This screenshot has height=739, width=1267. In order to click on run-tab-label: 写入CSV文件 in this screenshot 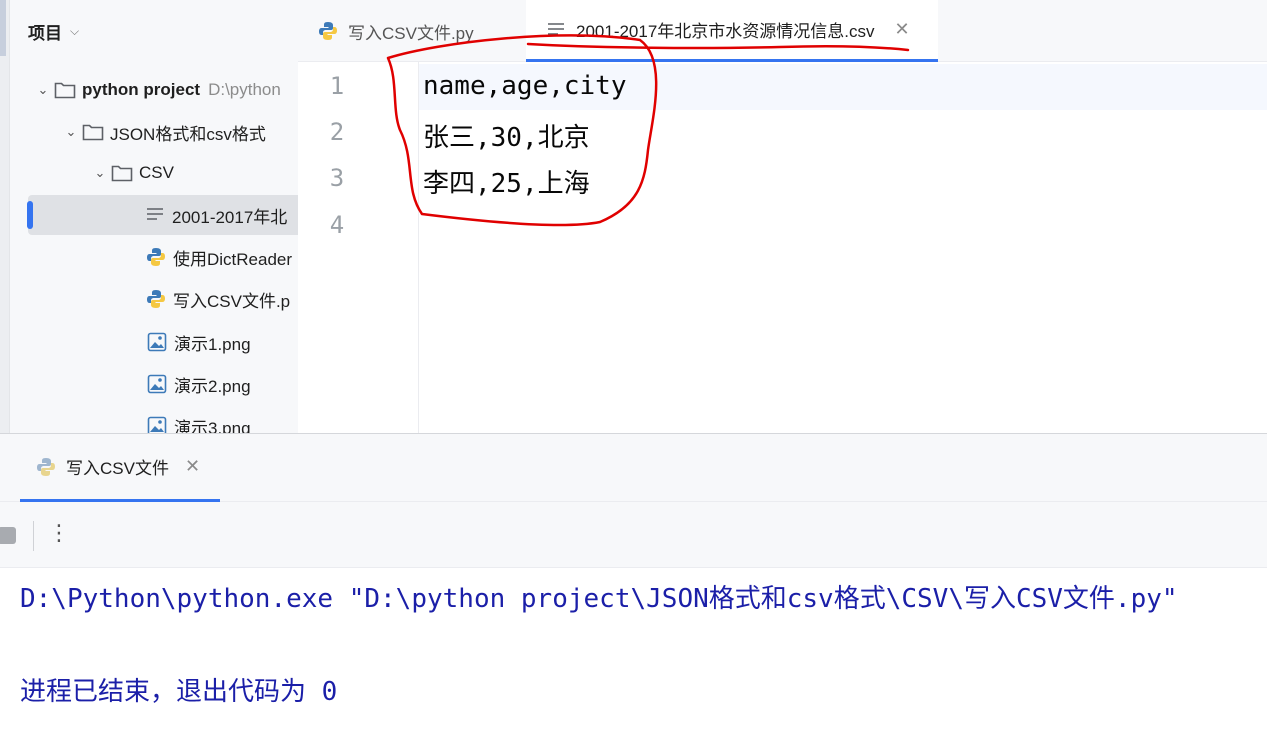, I will do `click(117, 468)`.